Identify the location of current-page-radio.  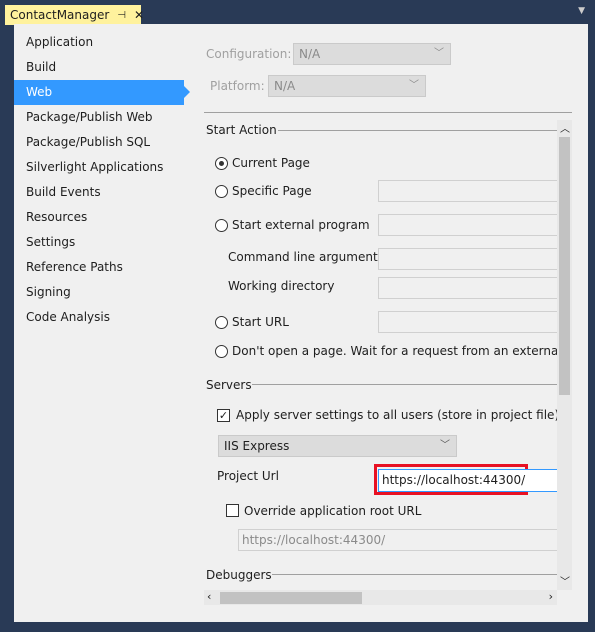
(221, 163).